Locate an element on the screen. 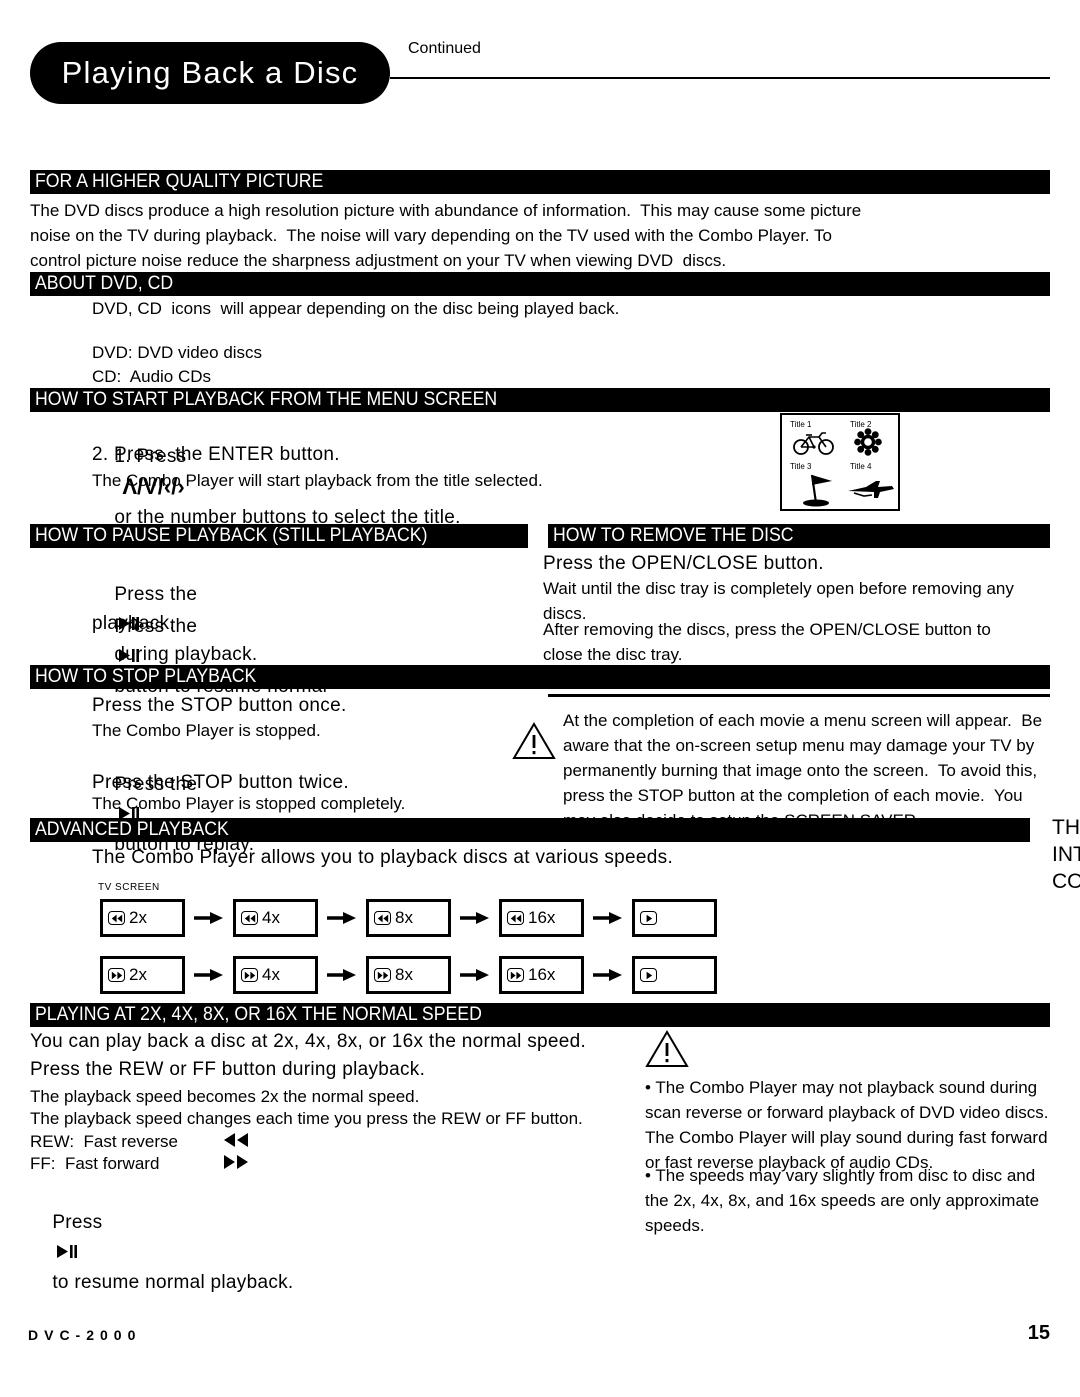 This screenshot has width=1080, height=1397. section-bar-remove-disc: HOW TO REMOVE THE DISC is located at coordinates (799, 536).